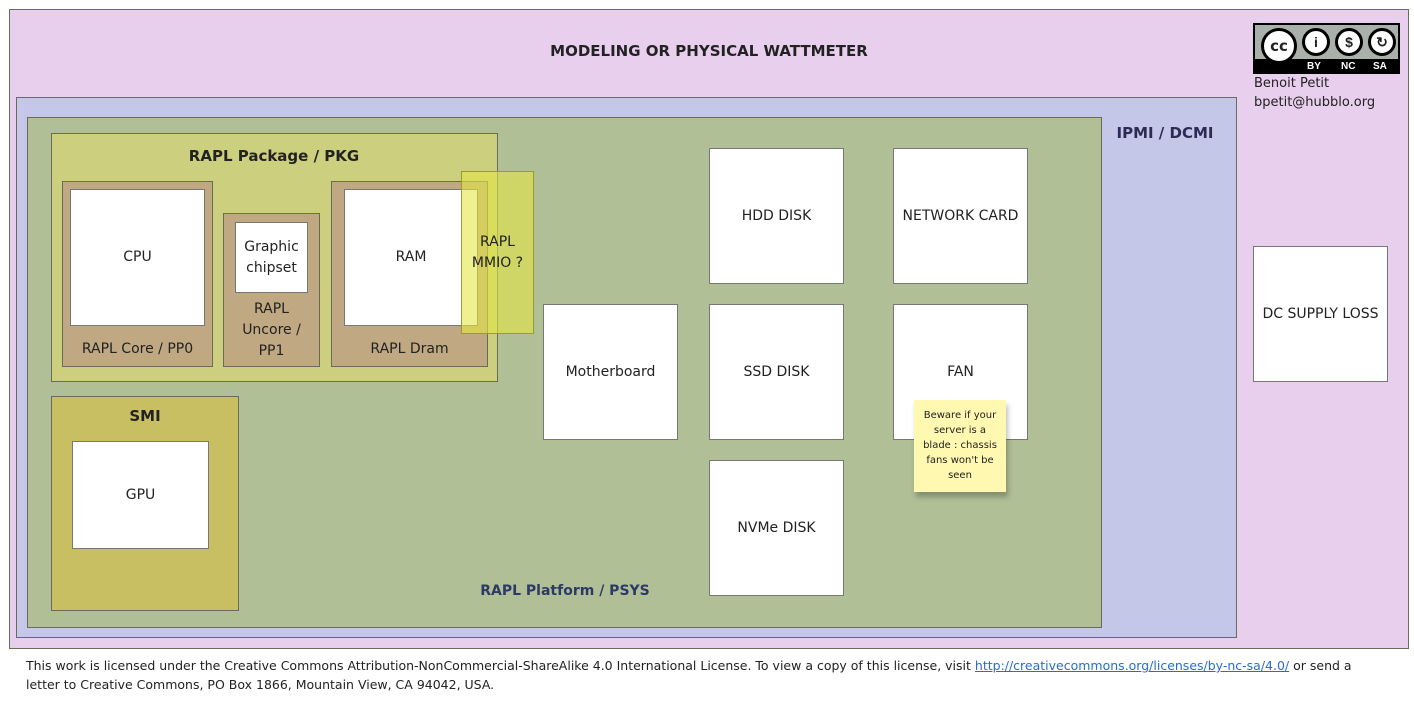  I want to click on cc-icon: cc, so click(1279, 46).